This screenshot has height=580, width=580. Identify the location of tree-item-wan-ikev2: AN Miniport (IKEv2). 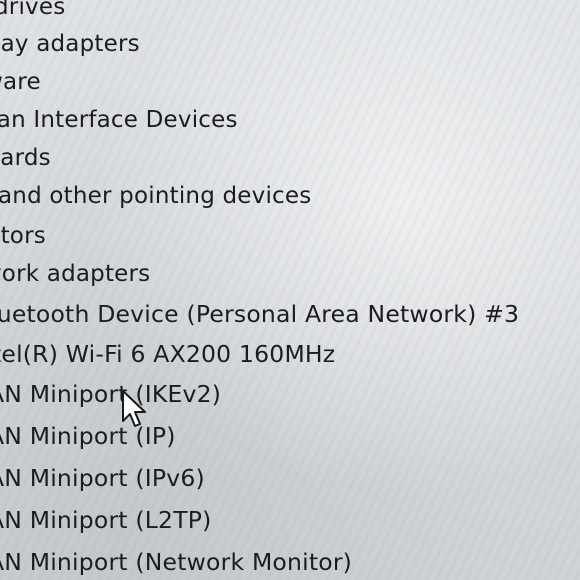
(110, 394).